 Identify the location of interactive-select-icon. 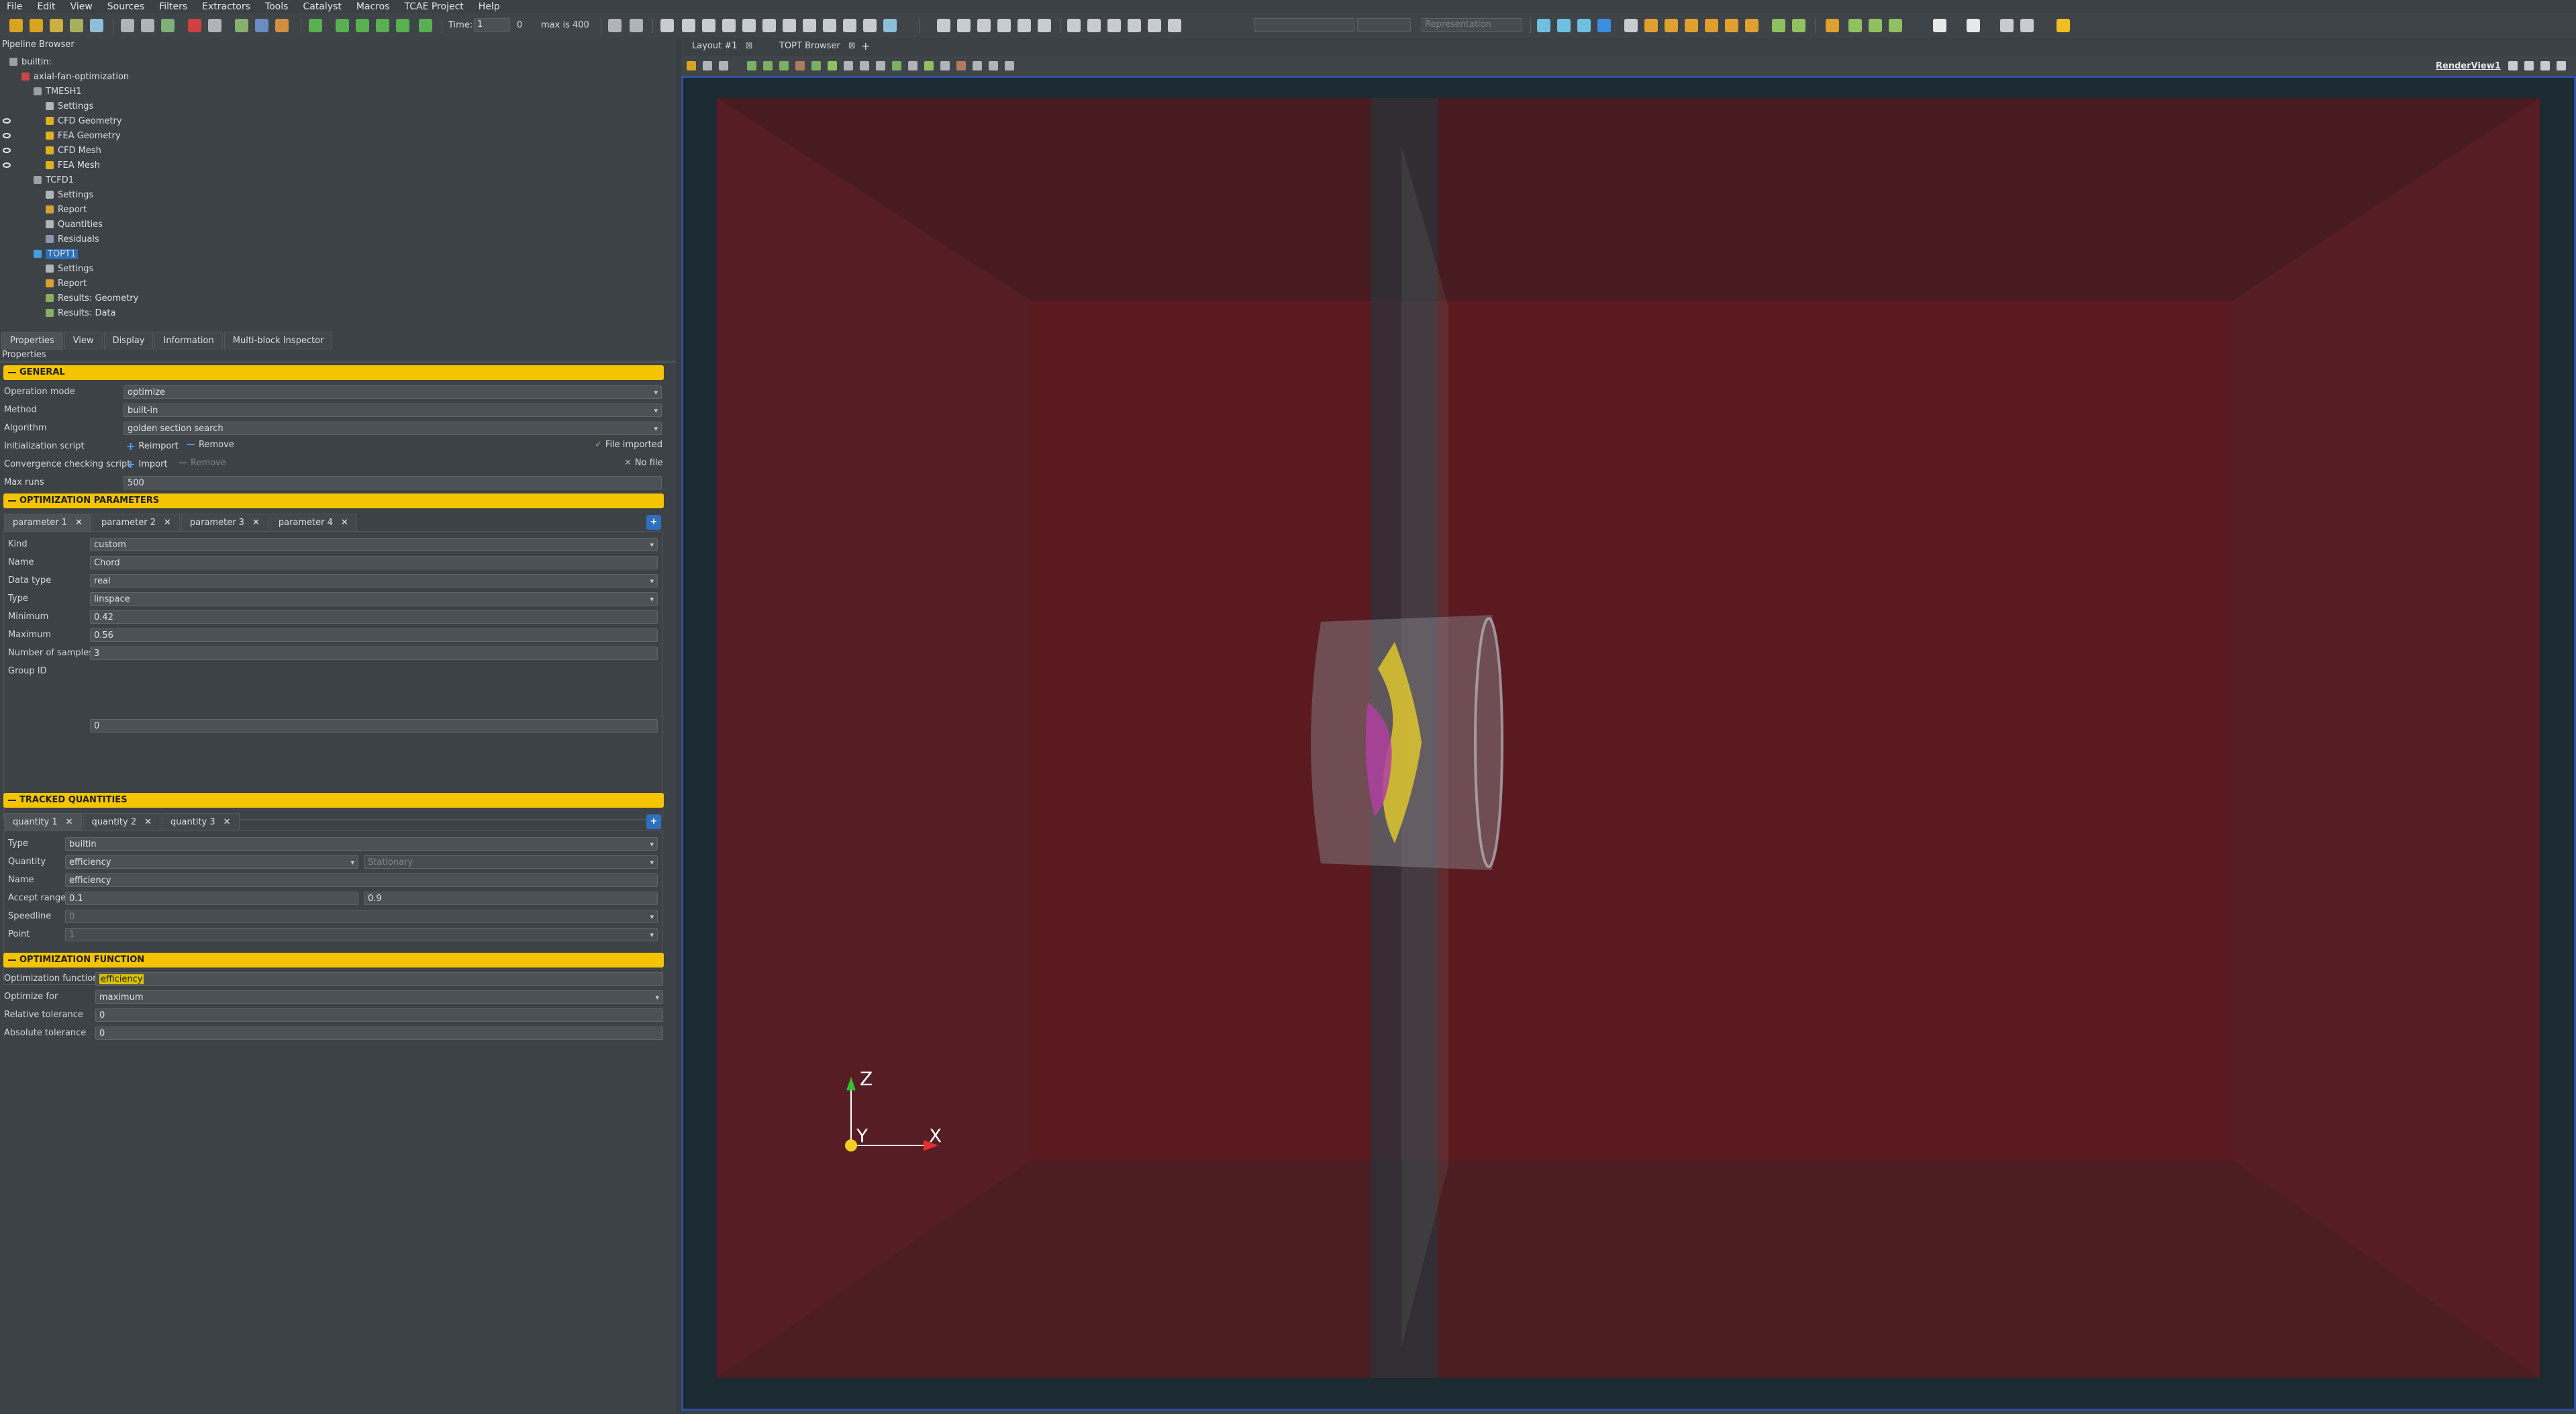
(832, 65).